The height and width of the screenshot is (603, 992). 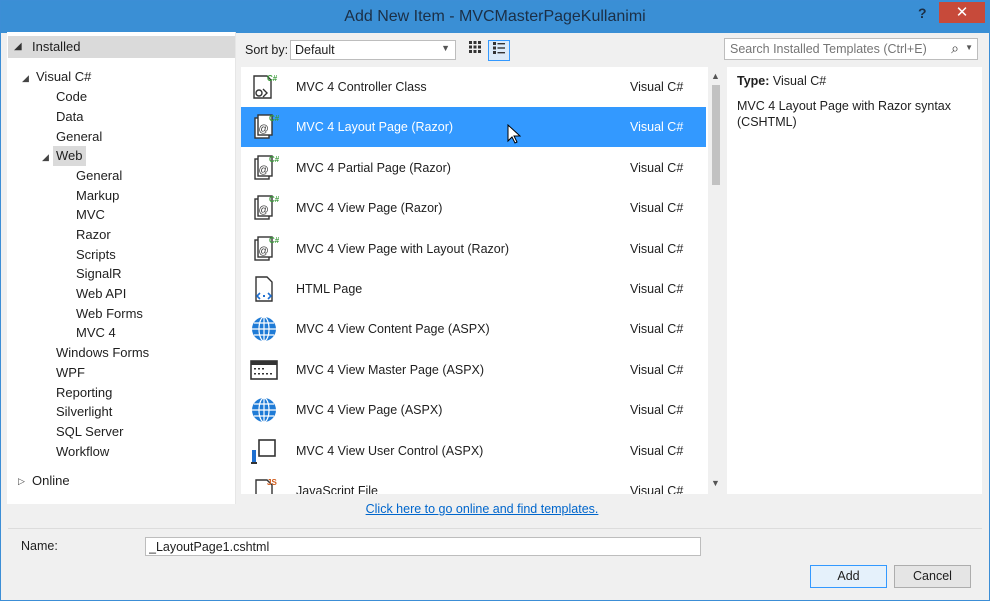 What do you see at coordinates (93, 235) in the screenshot?
I see `tree-item-razor: Razor` at bounding box center [93, 235].